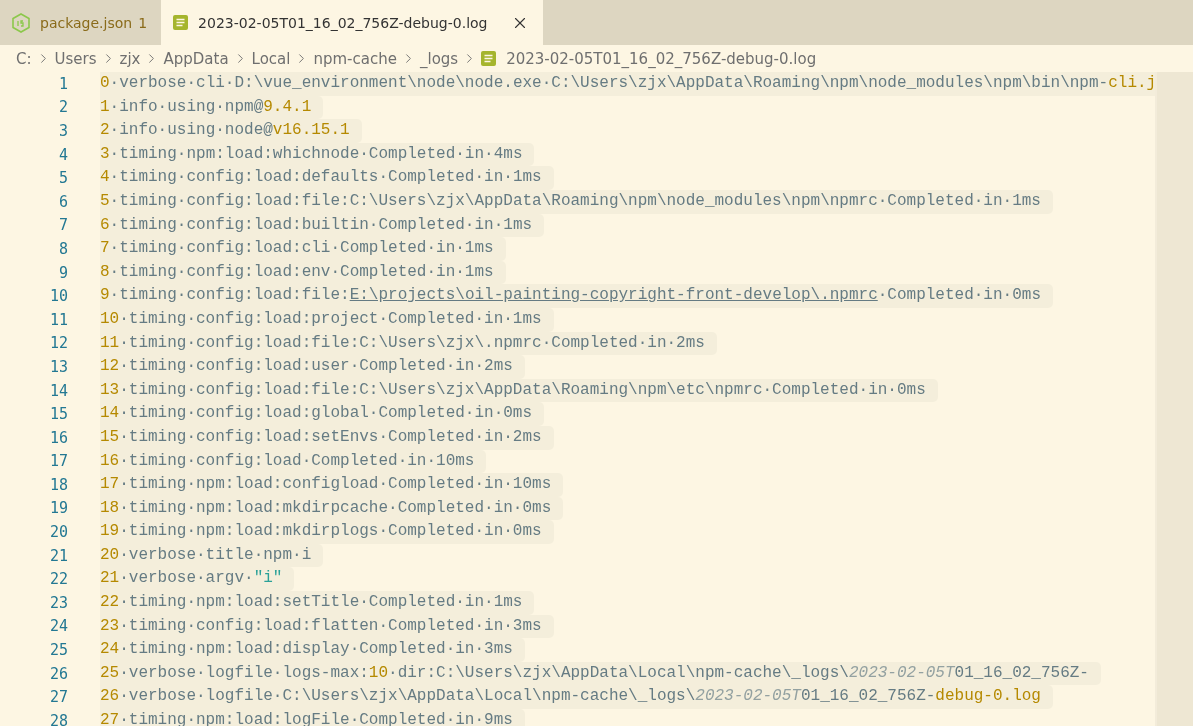  I want to click on line-number: 17, so click(58, 461).